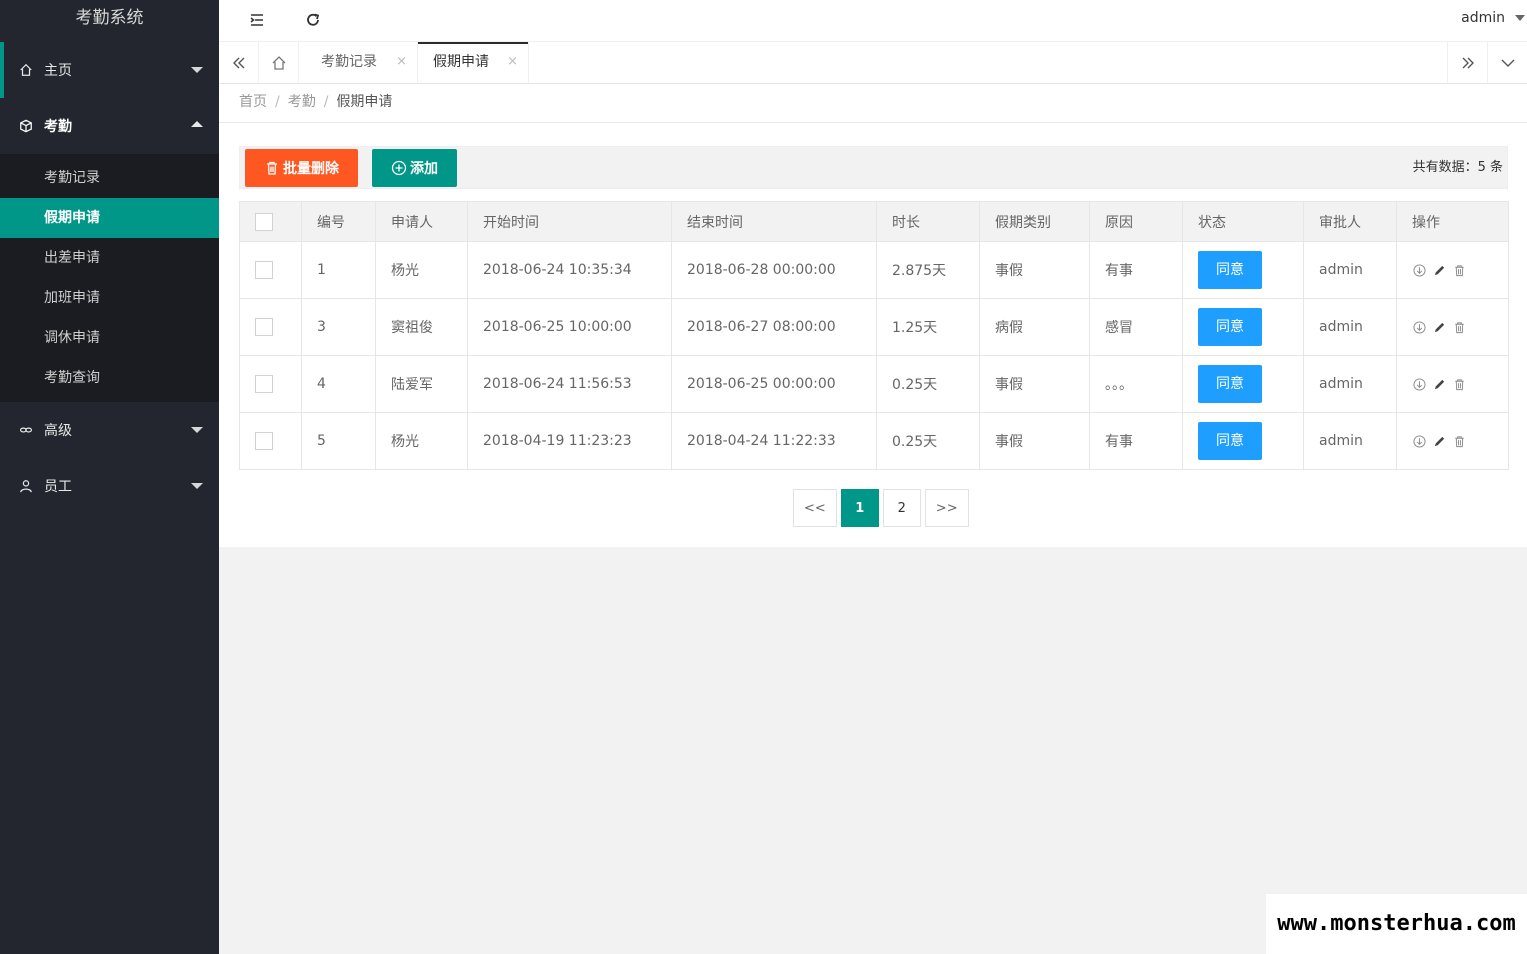 The height and width of the screenshot is (954, 1527). I want to click on tabs-bar: 考勤记录 × 假期申请 ×, so click(873, 63).